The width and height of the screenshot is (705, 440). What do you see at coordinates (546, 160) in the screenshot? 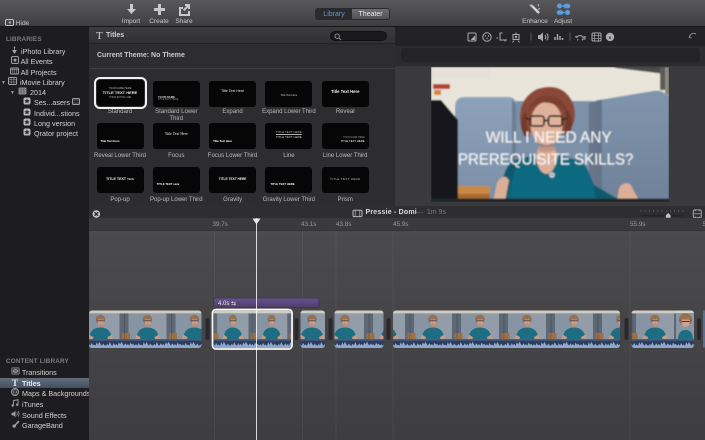
I see `svg-text: PREREQUISITE SKILLS?` at bounding box center [546, 160].